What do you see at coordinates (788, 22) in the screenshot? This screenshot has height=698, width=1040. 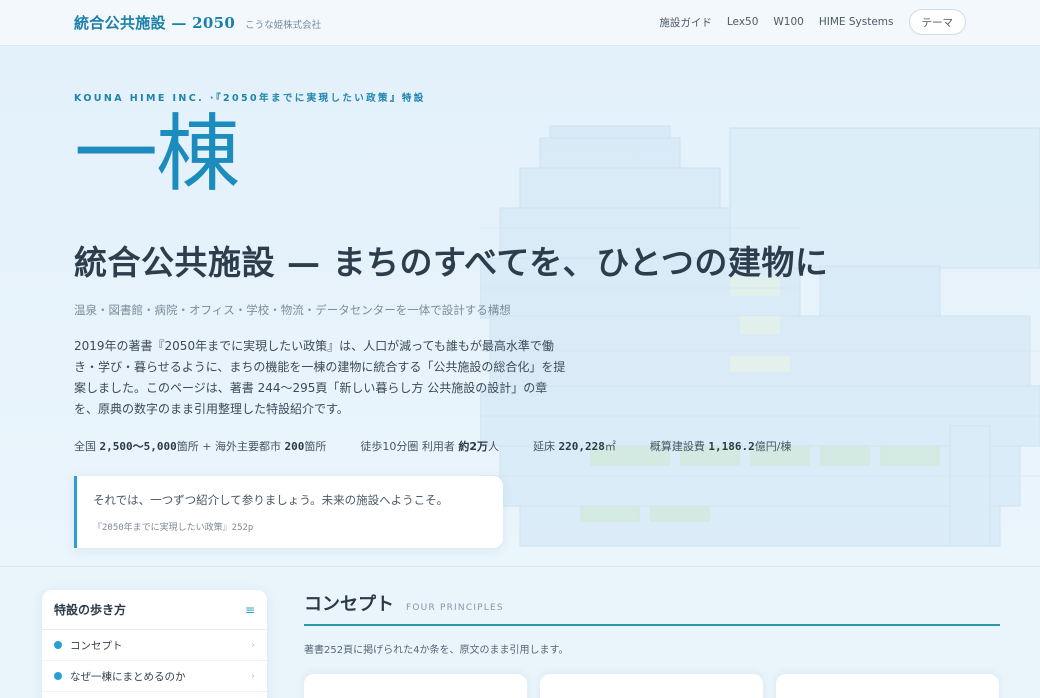 I see `nav-link-w100: W100` at bounding box center [788, 22].